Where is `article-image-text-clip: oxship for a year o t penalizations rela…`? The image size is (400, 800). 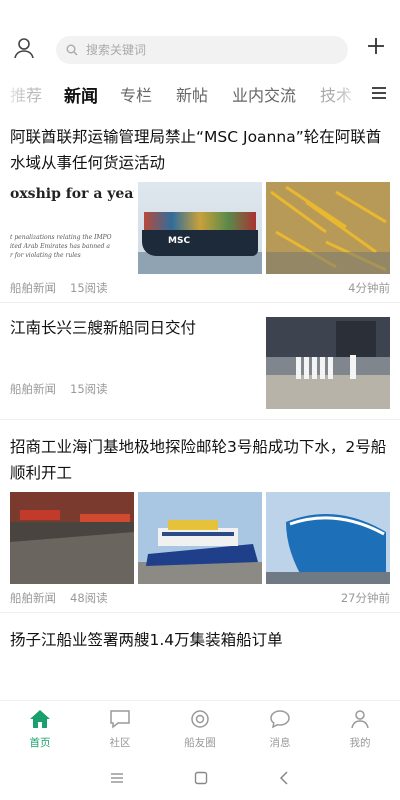 article-image-text-clip: oxship for a year o t penalizations rela… is located at coordinates (72, 228).